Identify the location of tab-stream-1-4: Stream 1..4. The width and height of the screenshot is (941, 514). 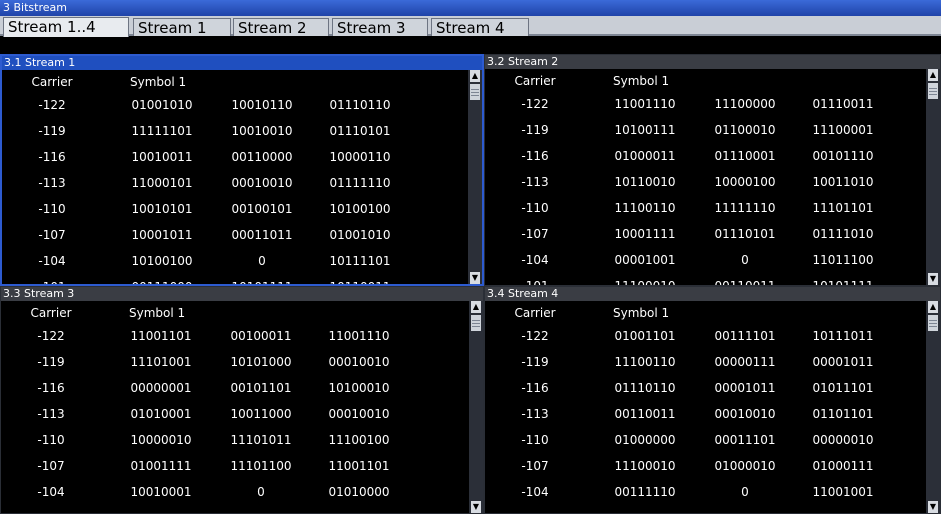
(66, 27).